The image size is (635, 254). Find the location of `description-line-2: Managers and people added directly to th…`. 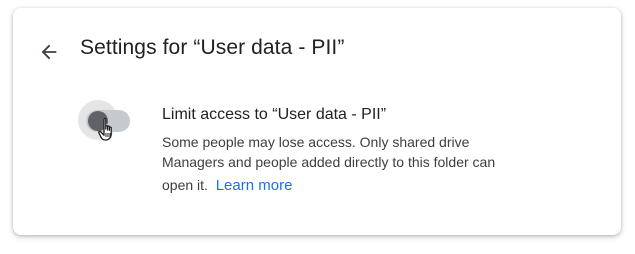

description-line-2: Managers and people added directly to th… is located at coordinates (329, 162).